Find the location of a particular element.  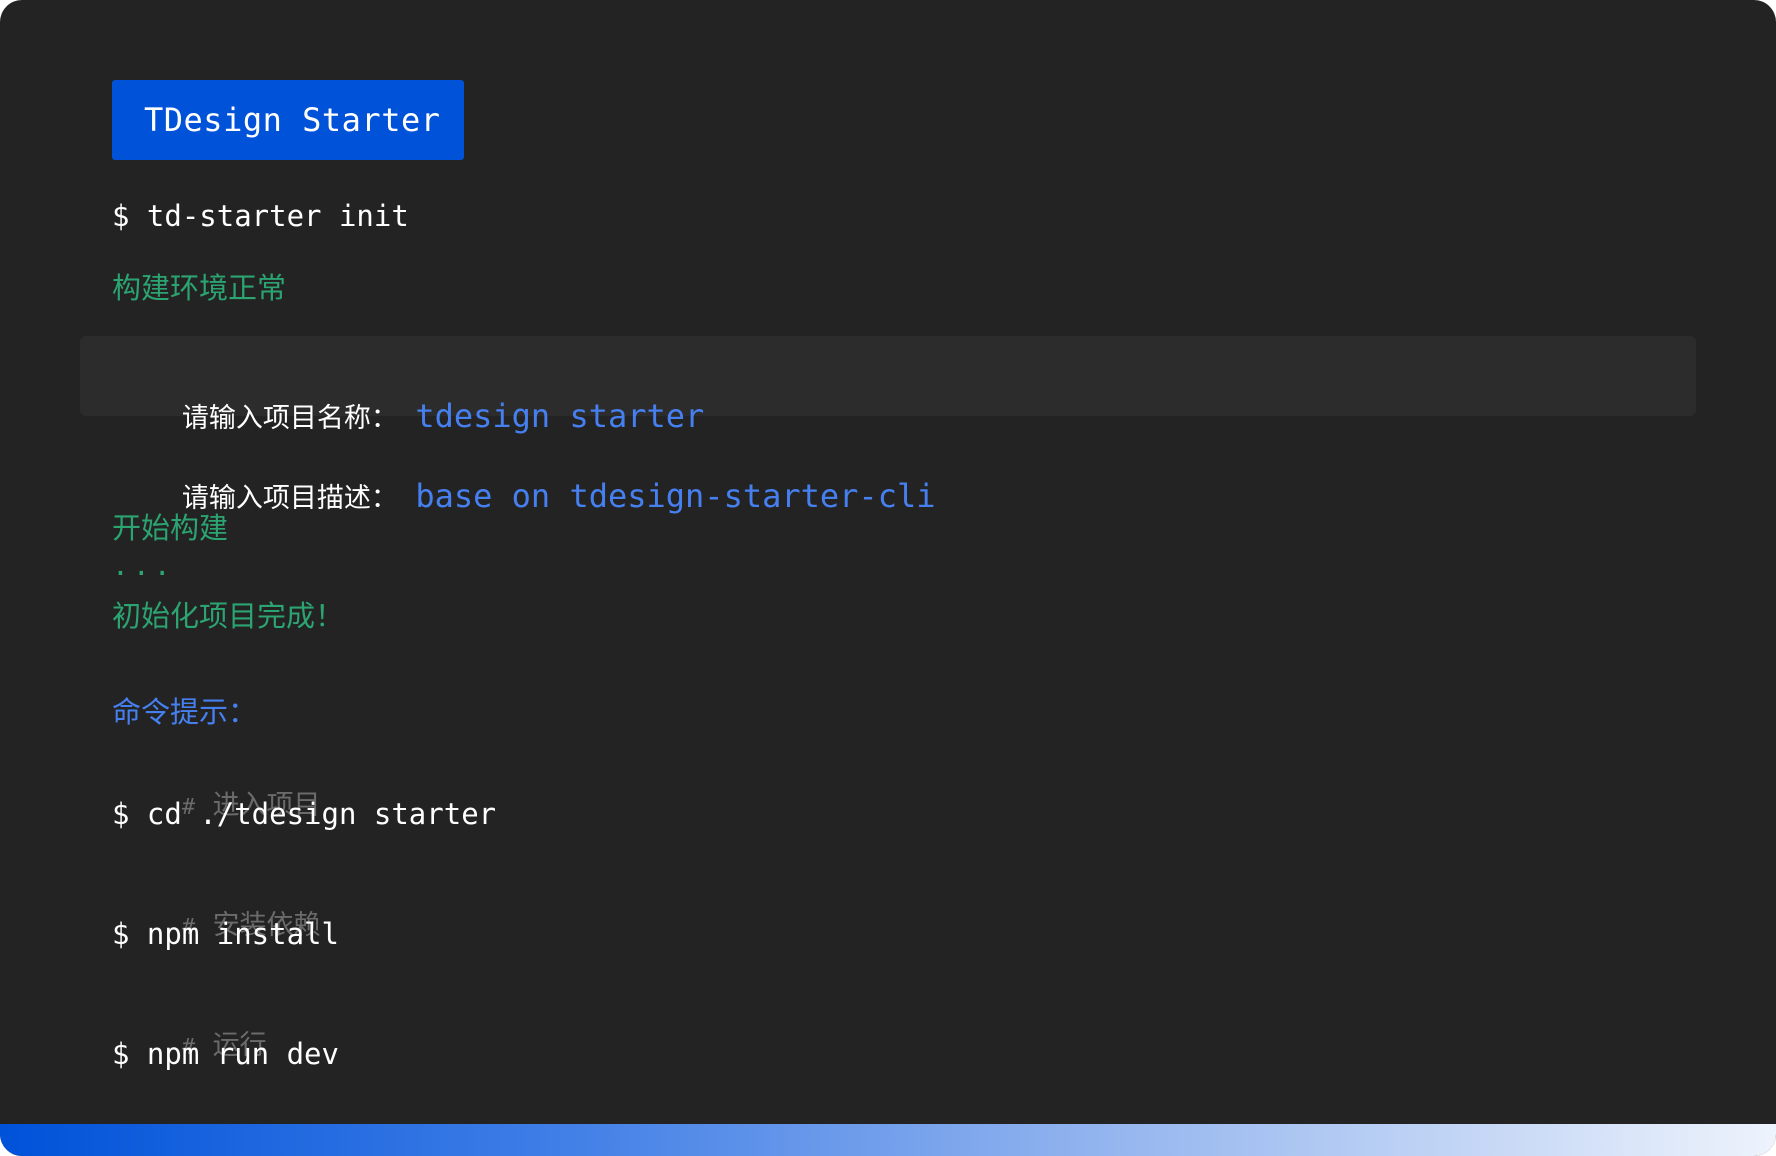

init-command: $ td-starter init is located at coordinates (260, 216).